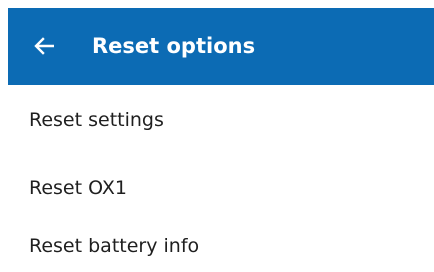  I want to click on page-title: Reset options, so click(174, 46).